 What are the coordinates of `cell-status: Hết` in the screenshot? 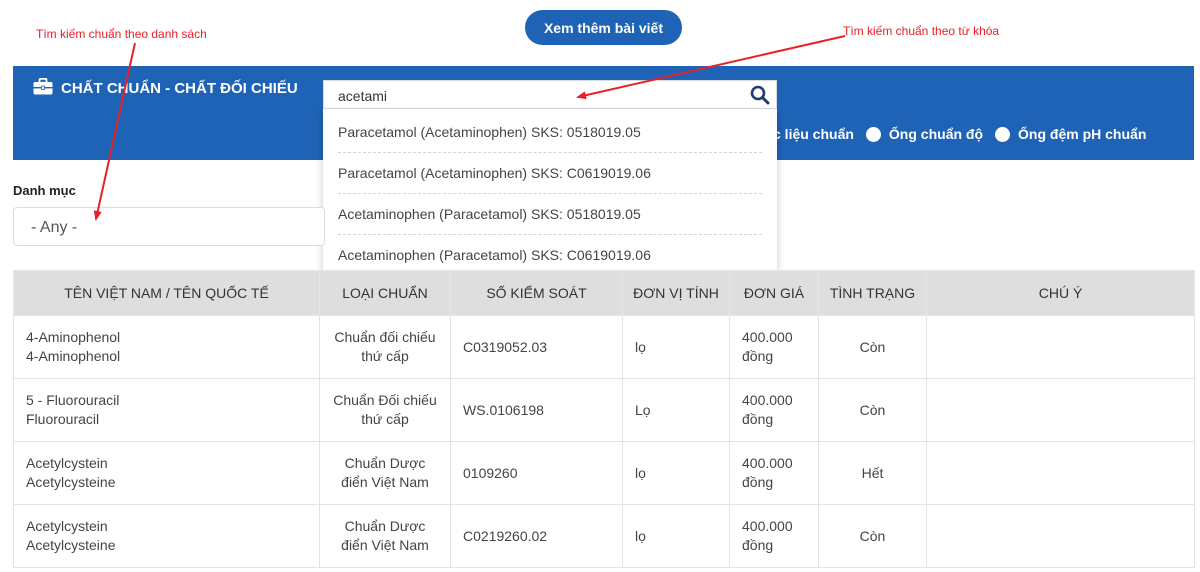 It's located at (872, 473).